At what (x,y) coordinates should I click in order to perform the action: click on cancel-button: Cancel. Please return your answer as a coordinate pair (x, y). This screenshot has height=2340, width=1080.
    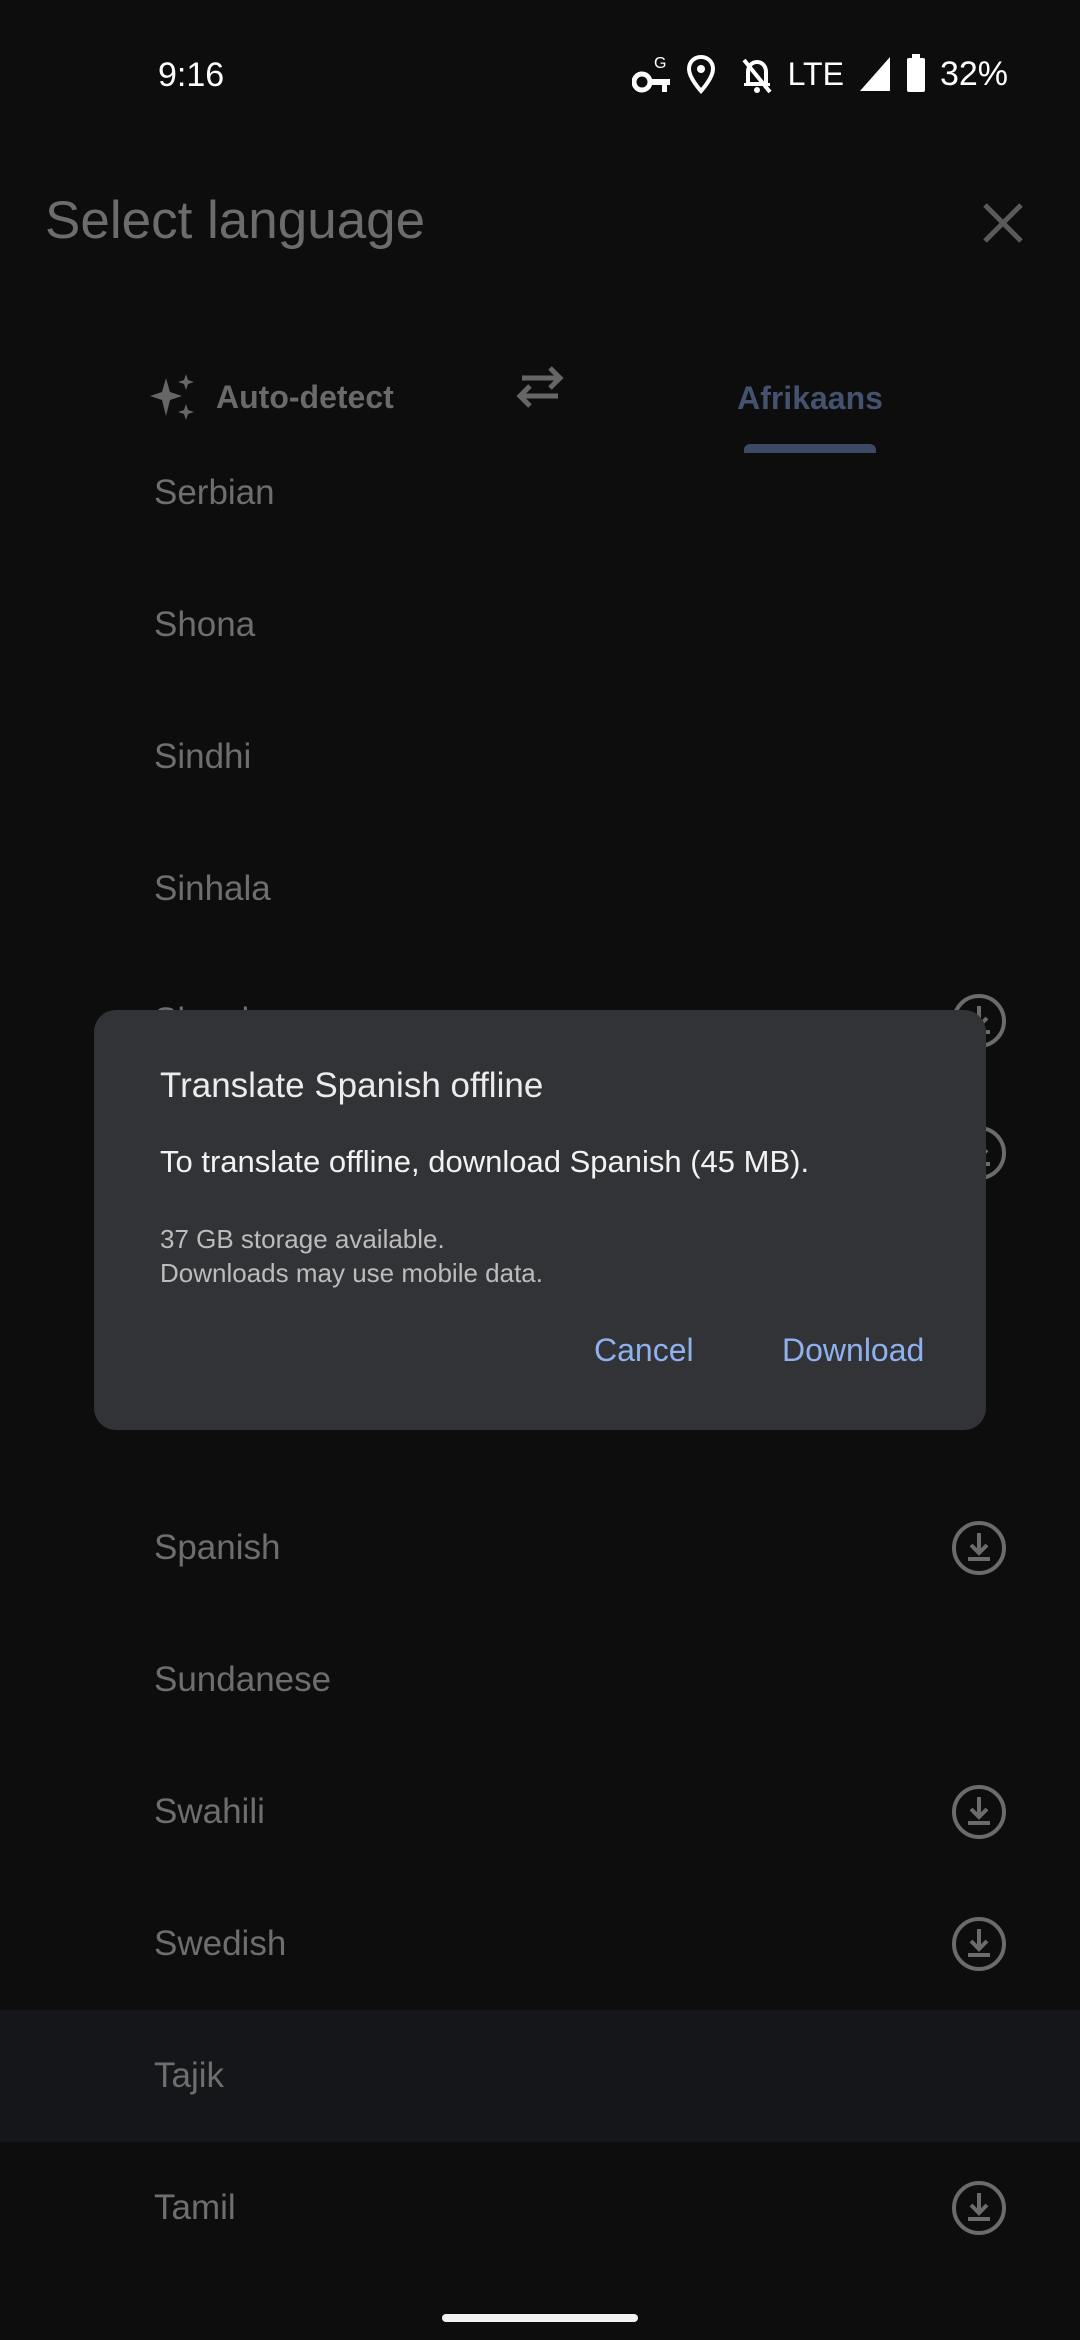
    Looking at the image, I should click on (644, 1350).